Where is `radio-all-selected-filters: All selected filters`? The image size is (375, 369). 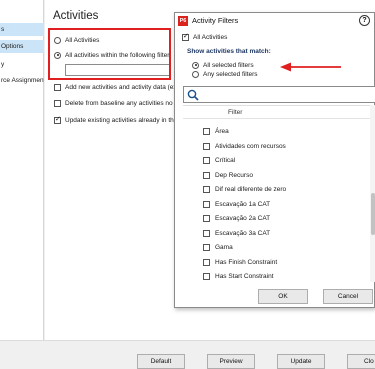
radio-all-selected-filters: All selected filters is located at coordinates (223, 65).